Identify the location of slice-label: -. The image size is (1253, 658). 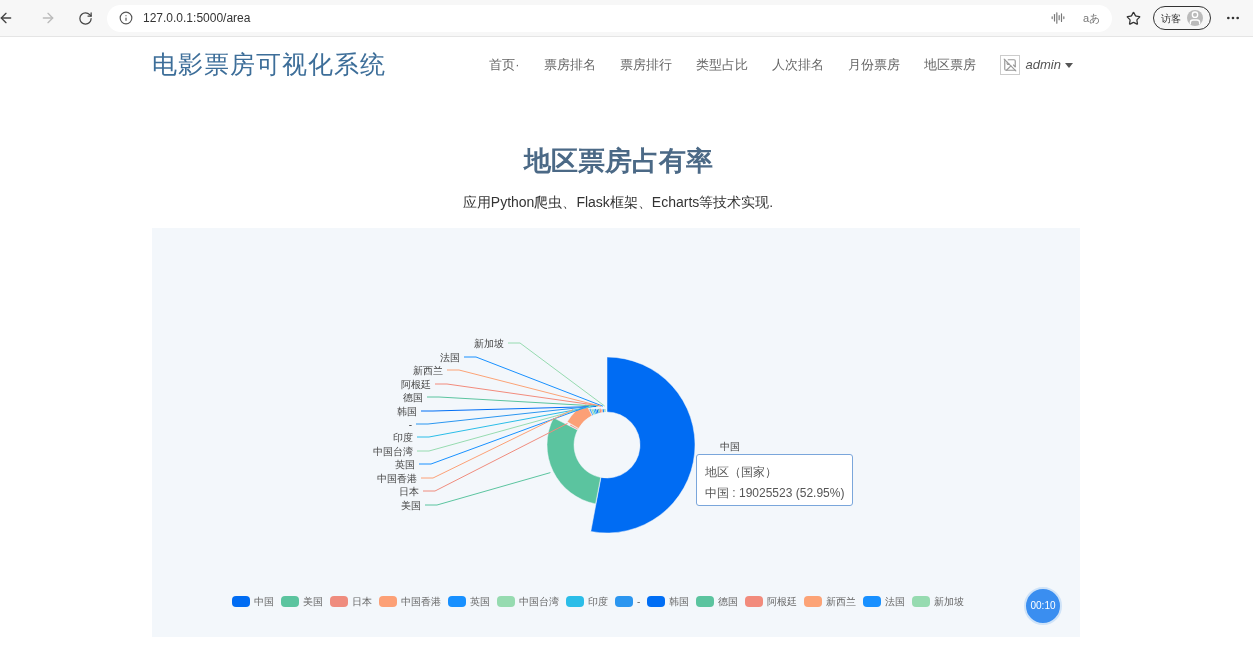
(410, 424).